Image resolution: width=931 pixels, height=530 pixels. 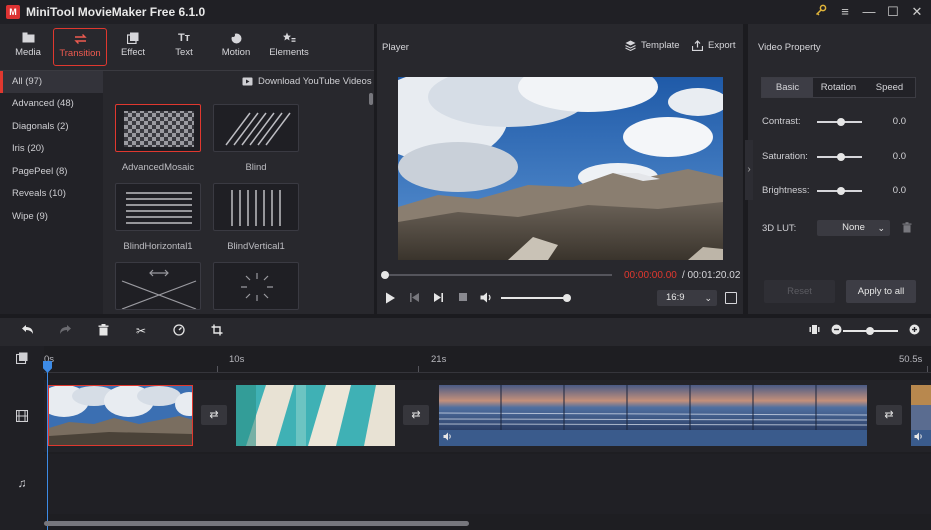 I want to click on playhead-line, so click(x=47, y=447).